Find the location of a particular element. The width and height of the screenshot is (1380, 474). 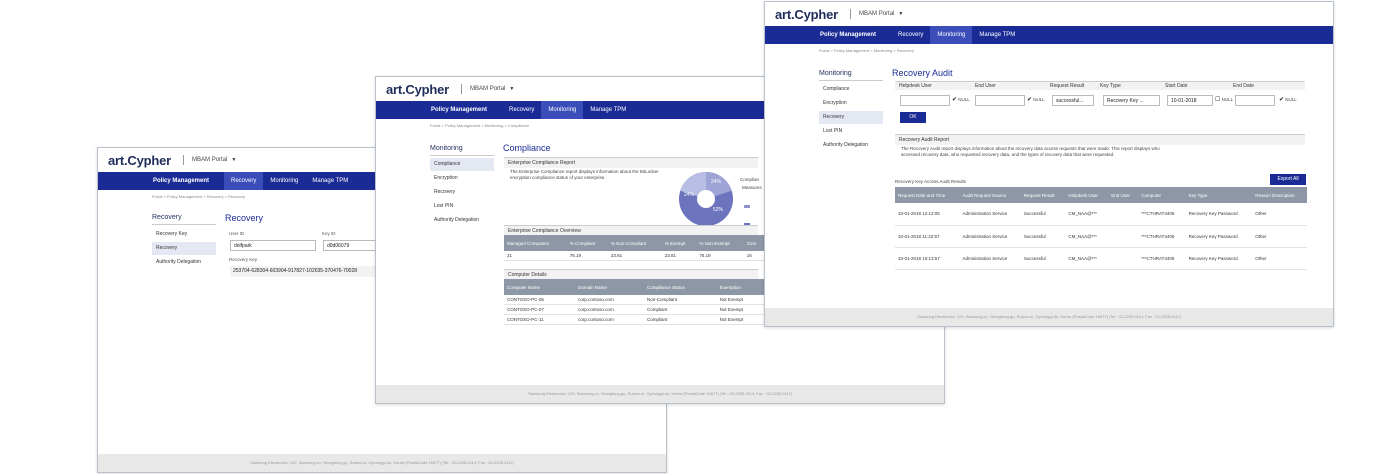

table-cell: 76.19 is located at coordinates (587, 256).